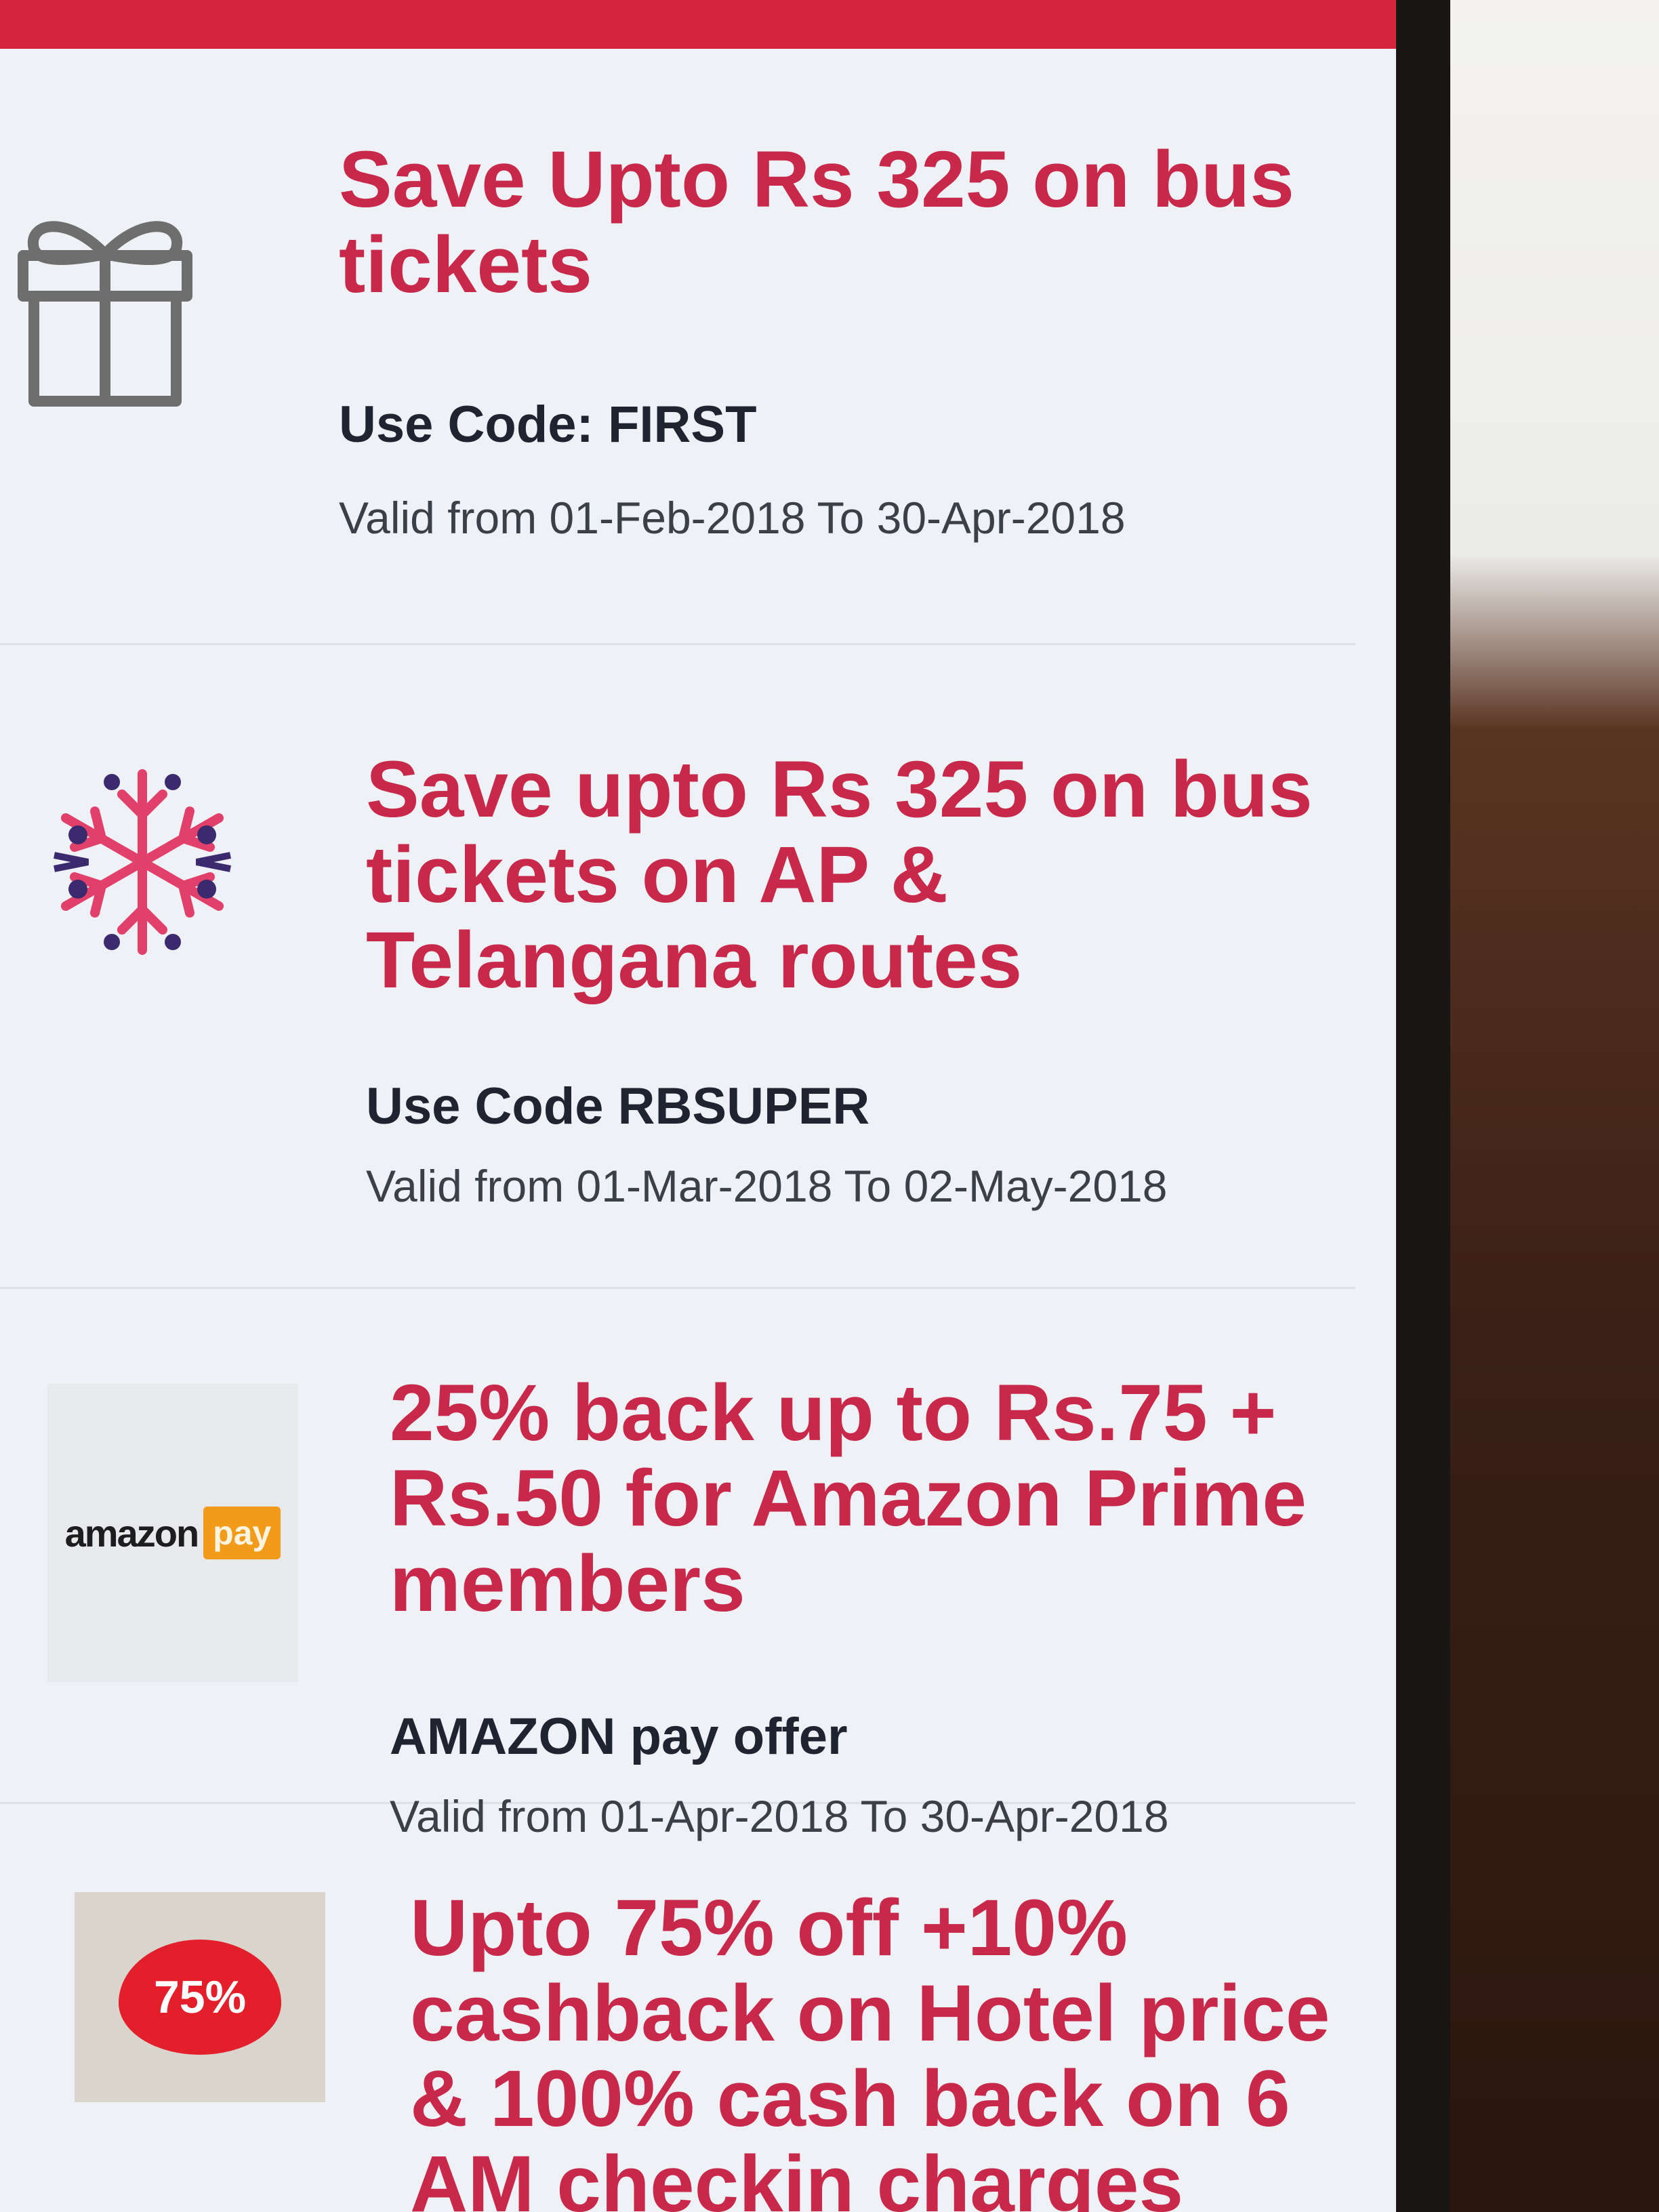  Describe the element at coordinates (132, 1533) in the screenshot. I see `amazon-wordmark: amazon` at that location.